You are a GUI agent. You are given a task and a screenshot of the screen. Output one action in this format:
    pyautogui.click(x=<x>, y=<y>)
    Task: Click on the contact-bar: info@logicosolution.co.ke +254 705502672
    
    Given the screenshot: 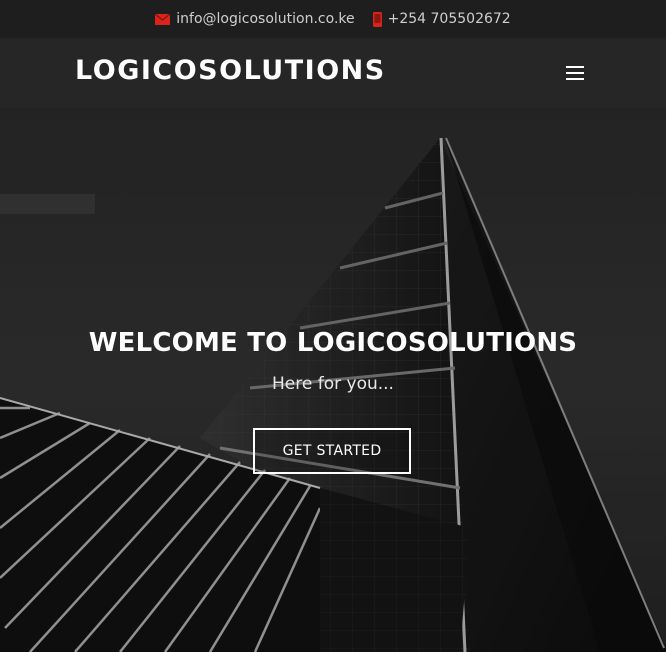 What is the action you would take?
    pyautogui.click(x=333, y=19)
    